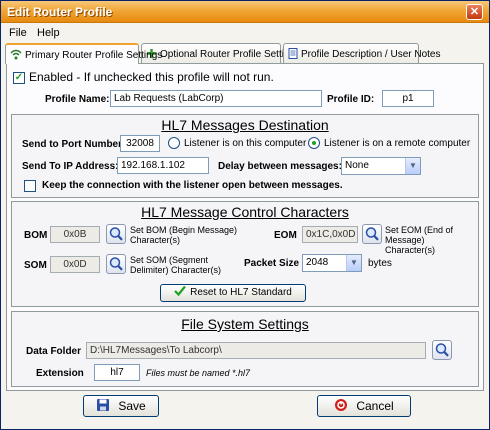  I want to click on eom-search-button, so click(372, 234).